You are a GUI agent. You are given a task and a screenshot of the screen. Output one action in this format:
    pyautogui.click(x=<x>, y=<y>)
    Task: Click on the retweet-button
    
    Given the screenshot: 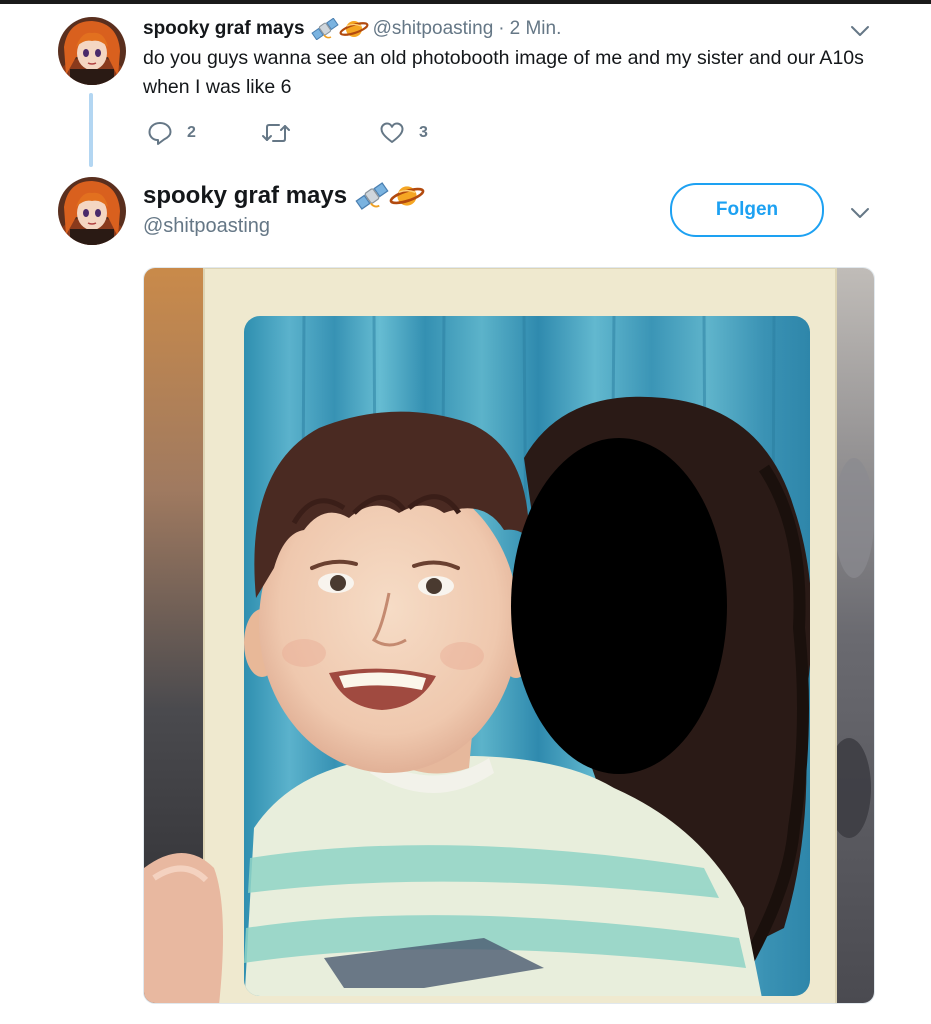 What is the action you would take?
    pyautogui.click(x=283, y=133)
    